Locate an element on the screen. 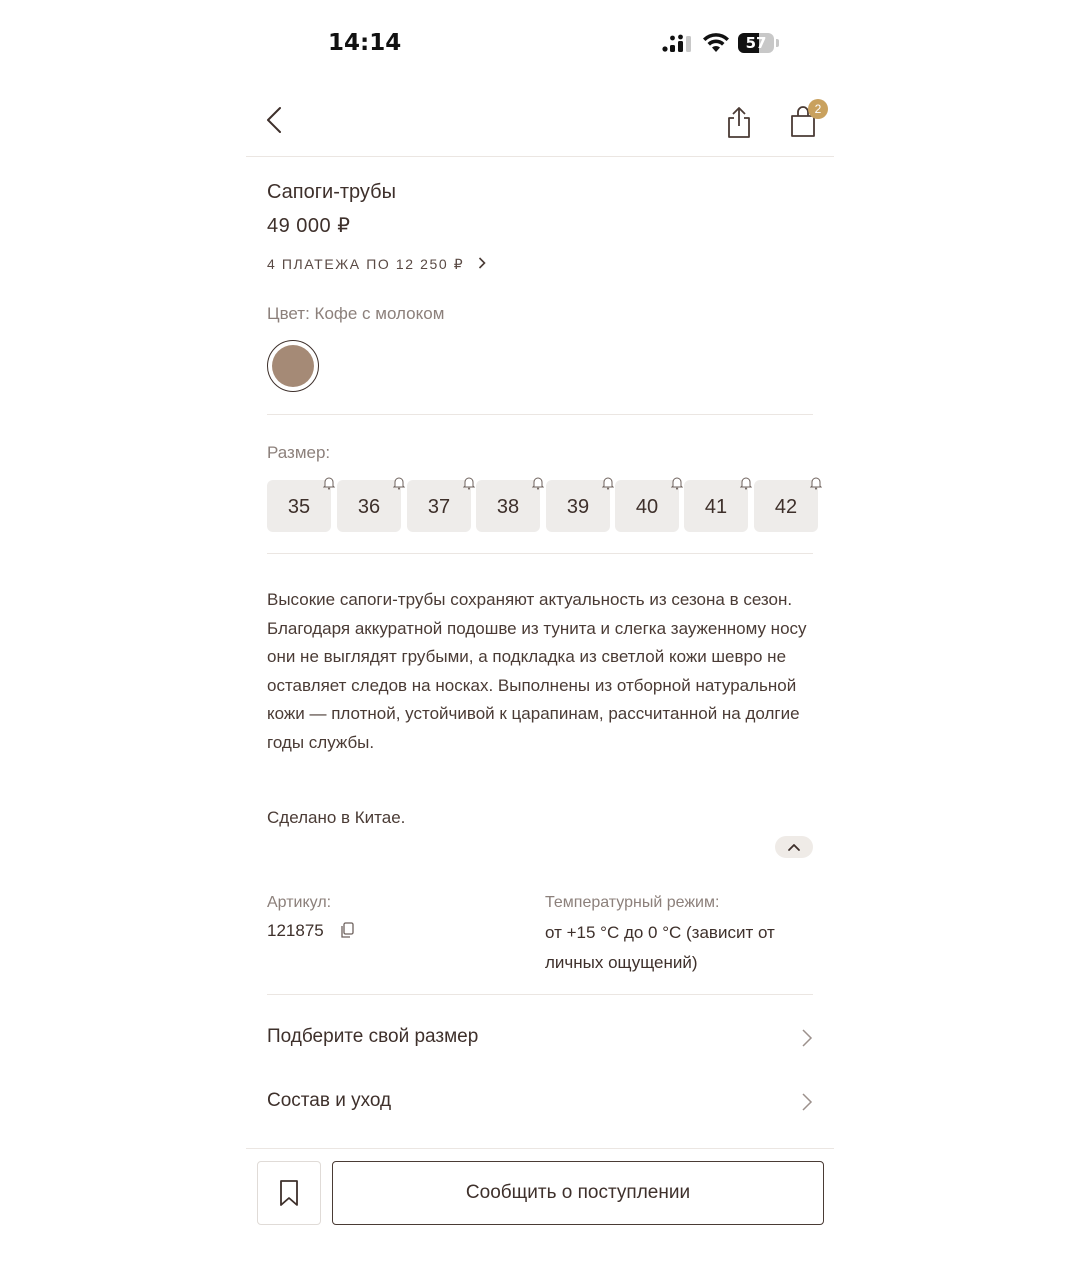 This screenshot has width=1080, height=1280. article-value: 121875 is located at coordinates (295, 930).